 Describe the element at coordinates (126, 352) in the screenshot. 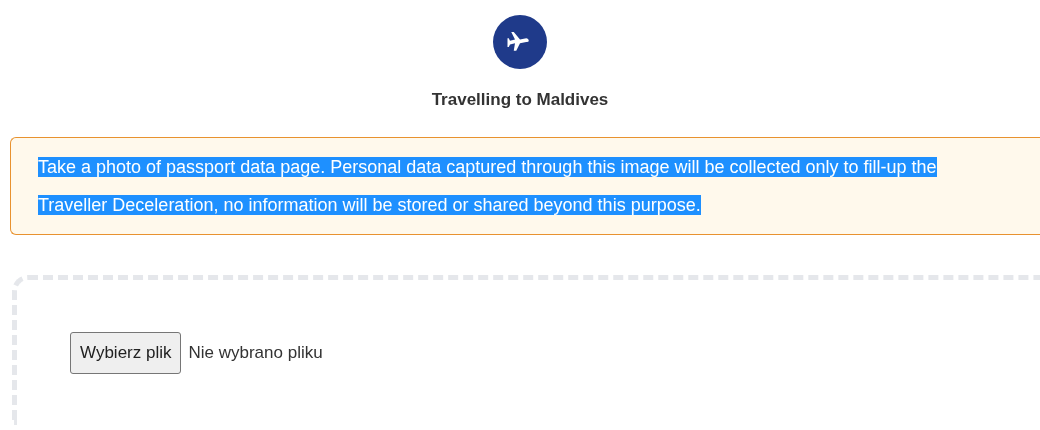

I see `choose-file-button: Wybierz plik` at that location.